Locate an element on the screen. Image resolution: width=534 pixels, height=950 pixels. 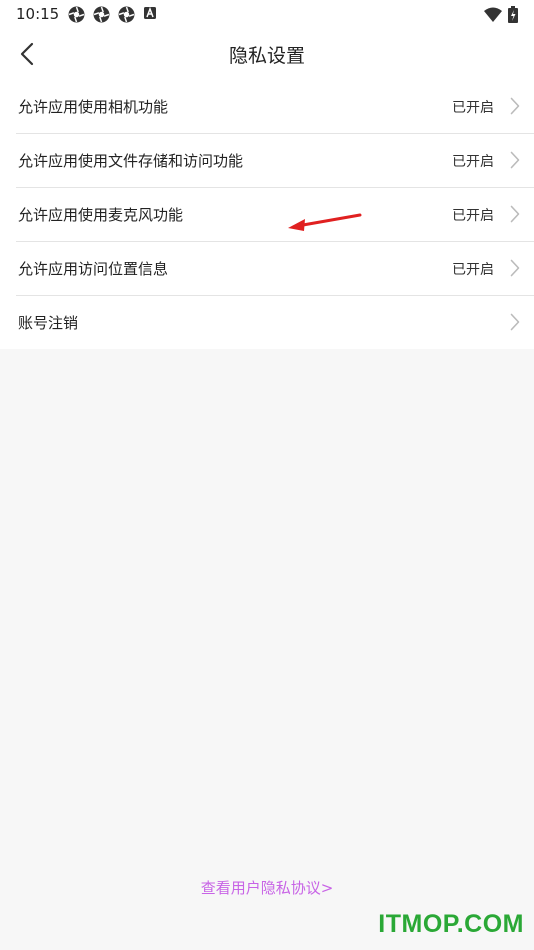
setting-row-account-deletion: 账号注销 is located at coordinates (275, 322).